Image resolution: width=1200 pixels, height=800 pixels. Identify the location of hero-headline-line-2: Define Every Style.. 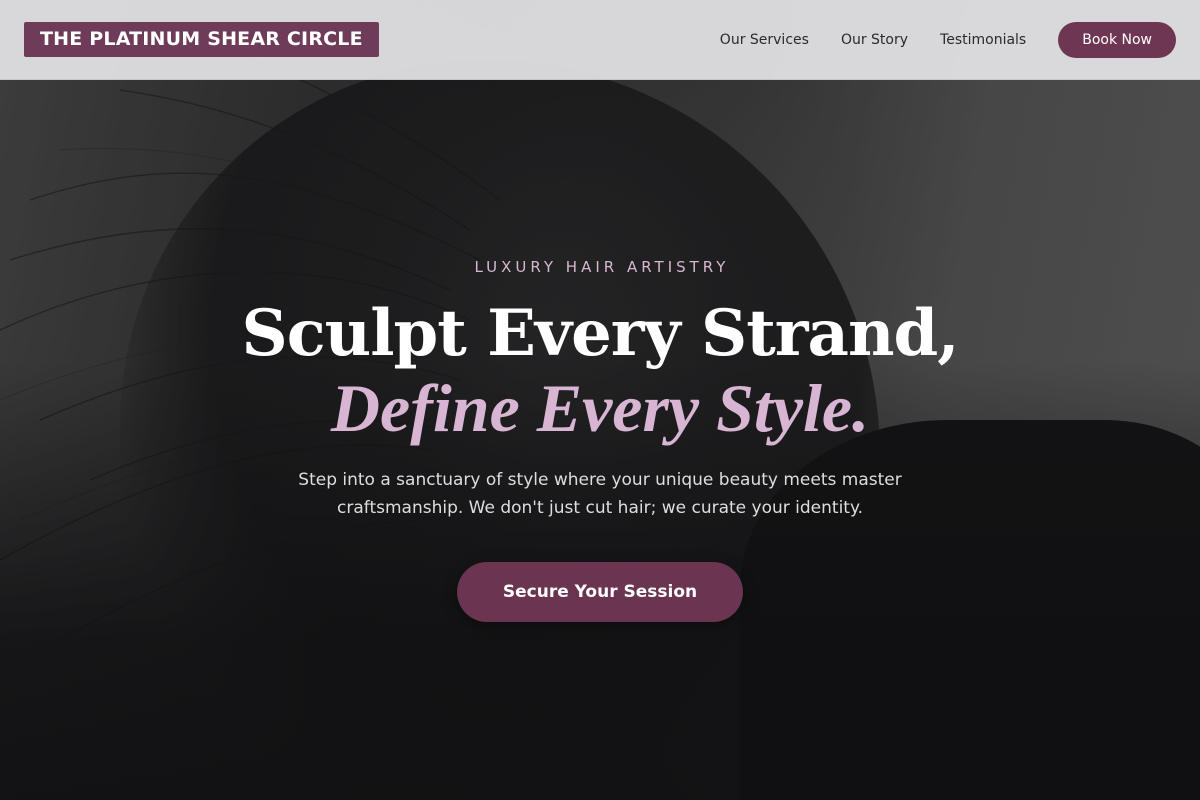
(600, 408).